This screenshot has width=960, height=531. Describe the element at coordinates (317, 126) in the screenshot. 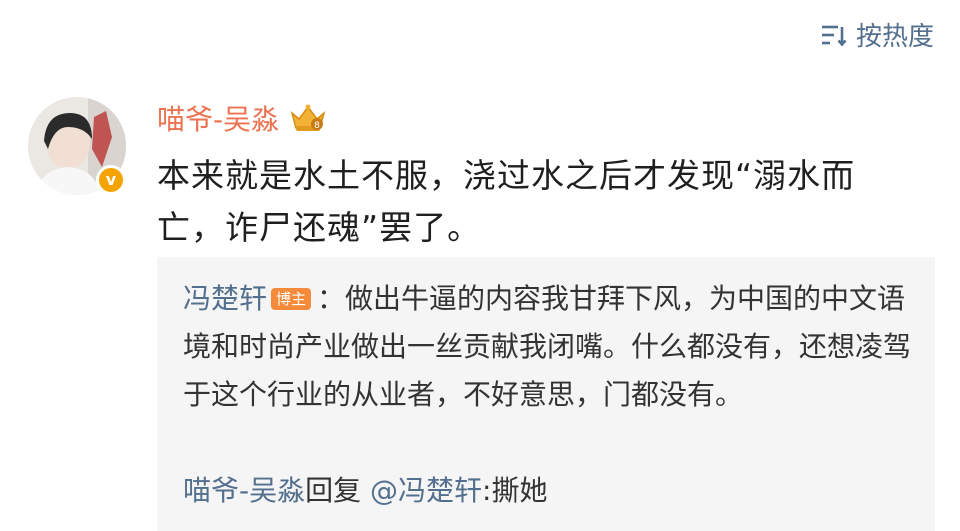

I see `svg-text: 8` at that location.